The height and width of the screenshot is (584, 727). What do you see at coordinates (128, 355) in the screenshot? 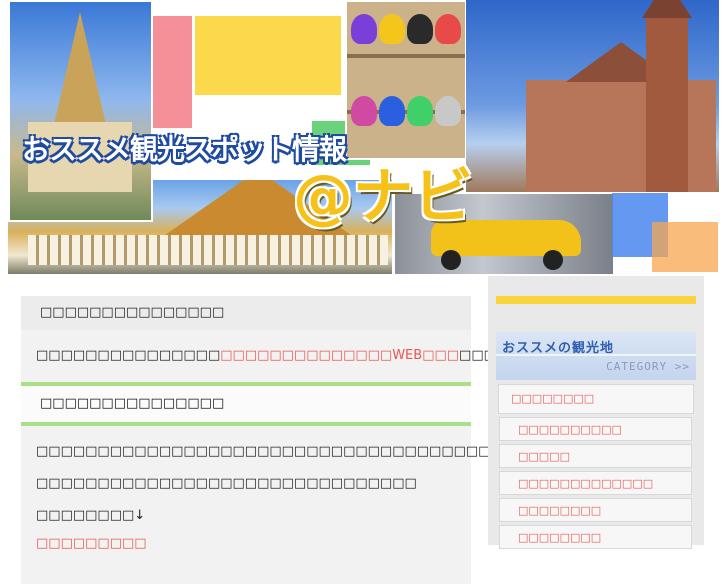
I see `box1-text: □□□□□□□□□□□□□□□` at bounding box center [128, 355].